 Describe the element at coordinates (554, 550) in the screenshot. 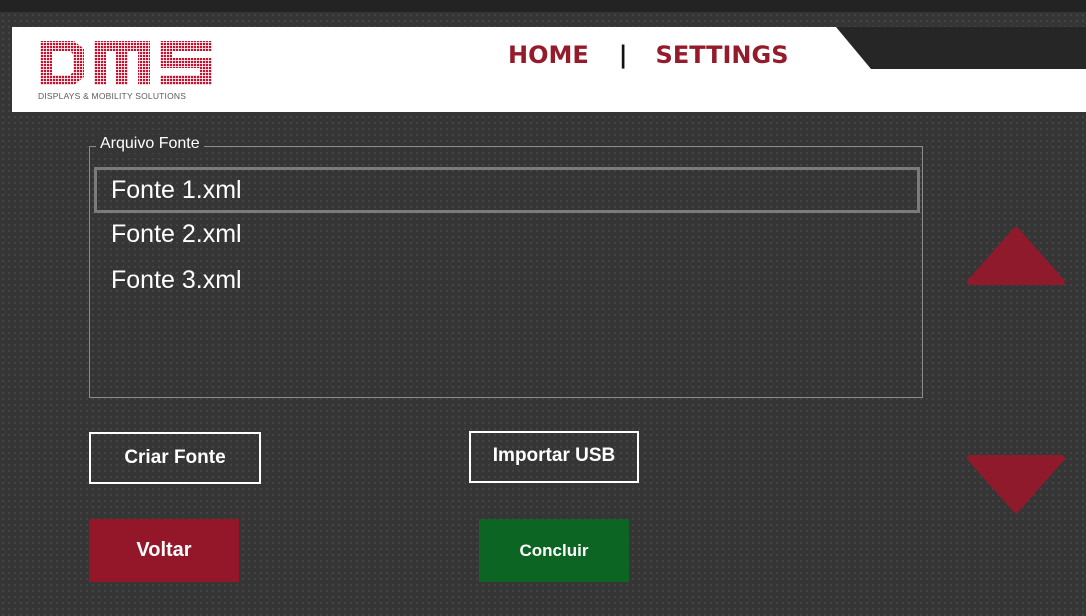

I see `finish-button: Concluir` at that location.